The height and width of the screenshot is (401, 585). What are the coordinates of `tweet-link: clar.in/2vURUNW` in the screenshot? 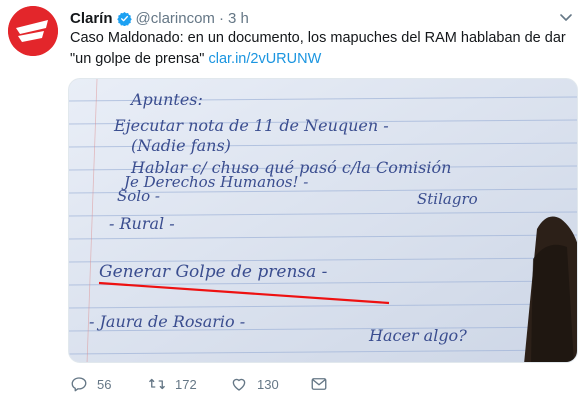 It's located at (264, 59).